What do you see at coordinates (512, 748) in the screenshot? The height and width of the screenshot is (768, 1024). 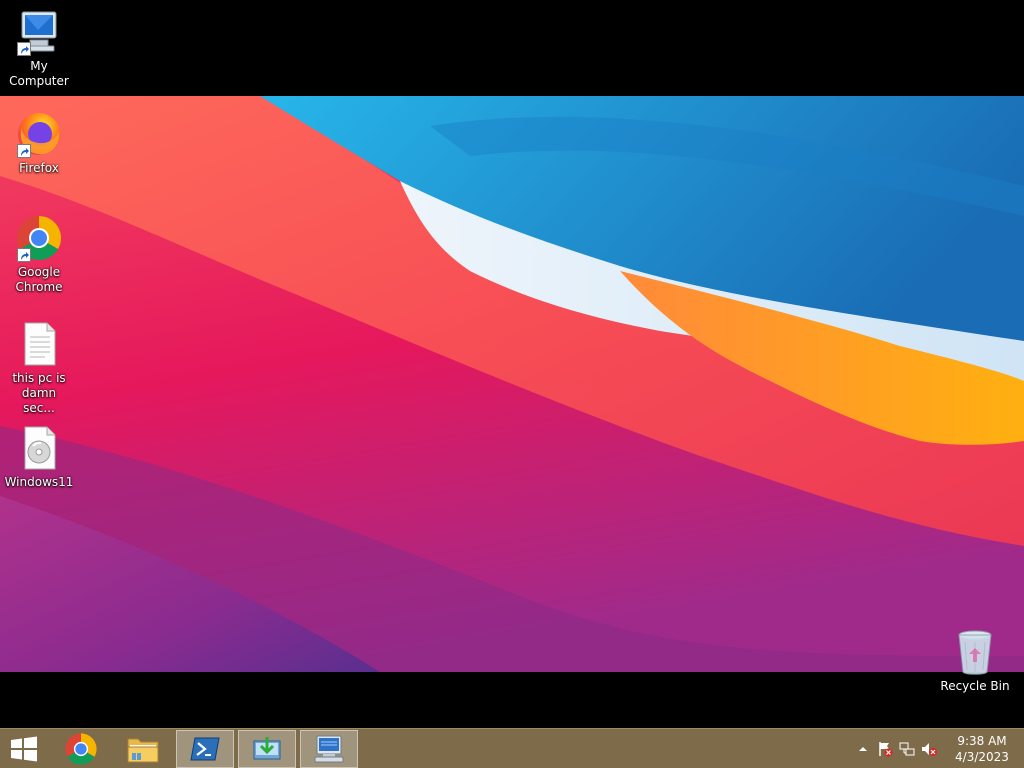 I see `taskbar: 9:38 AM 4/3/2023` at bounding box center [512, 748].